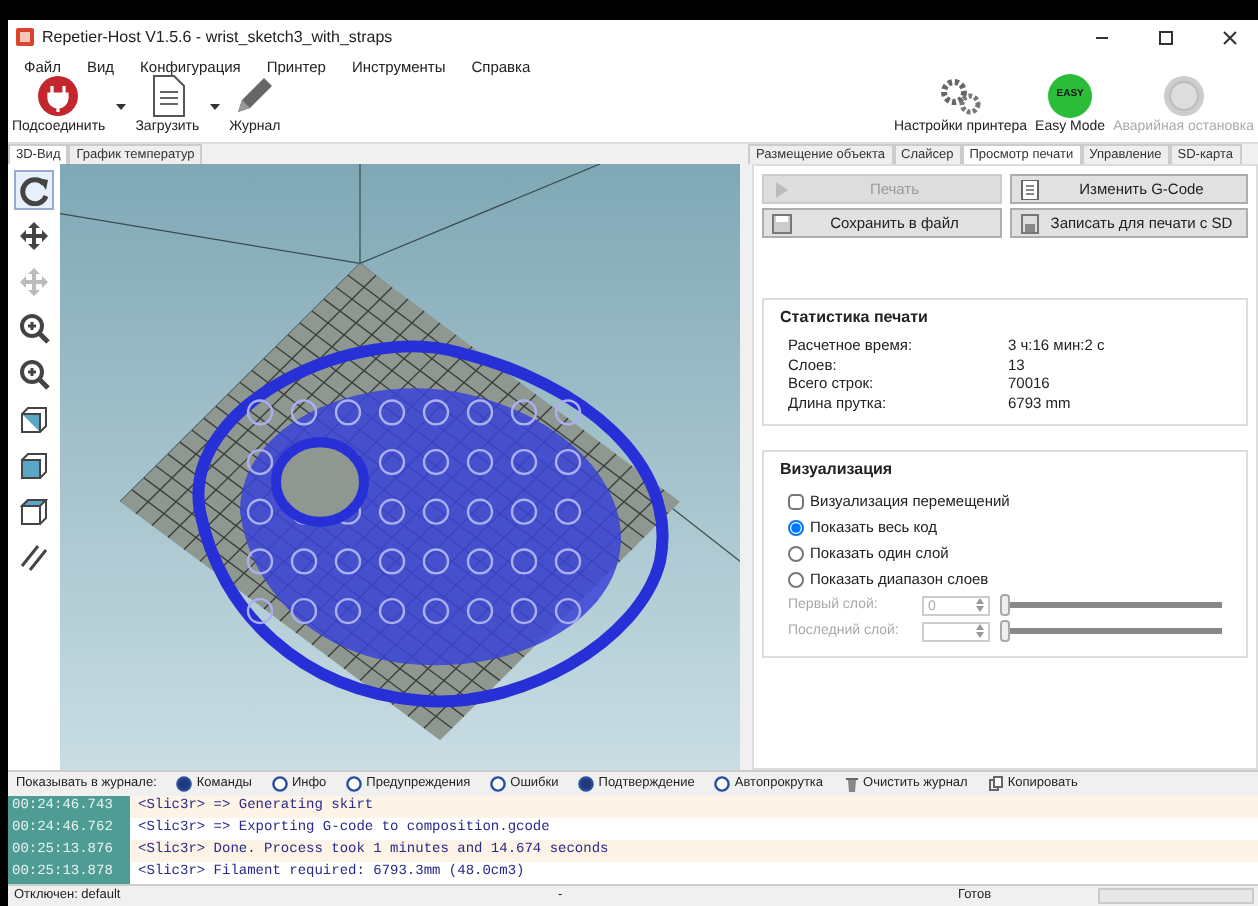  What do you see at coordinates (851, 784) in the screenshot?
I see `trash-icon` at bounding box center [851, 784].